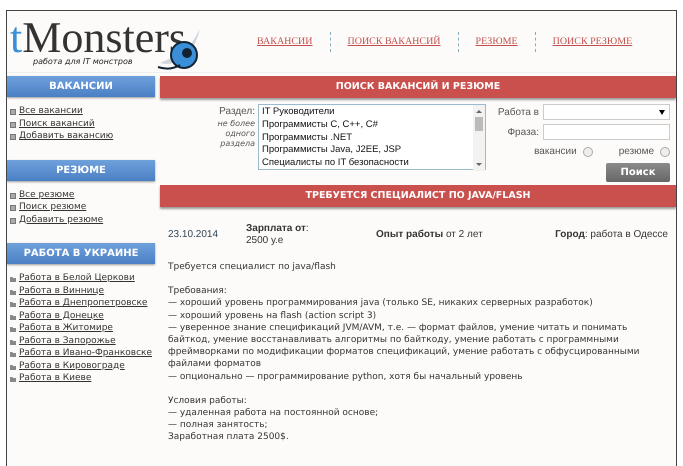  What do you see at coordinates (236, 112) in the screenshot?
I see `section-label: Раздел:` at bounding box center [236, 112].